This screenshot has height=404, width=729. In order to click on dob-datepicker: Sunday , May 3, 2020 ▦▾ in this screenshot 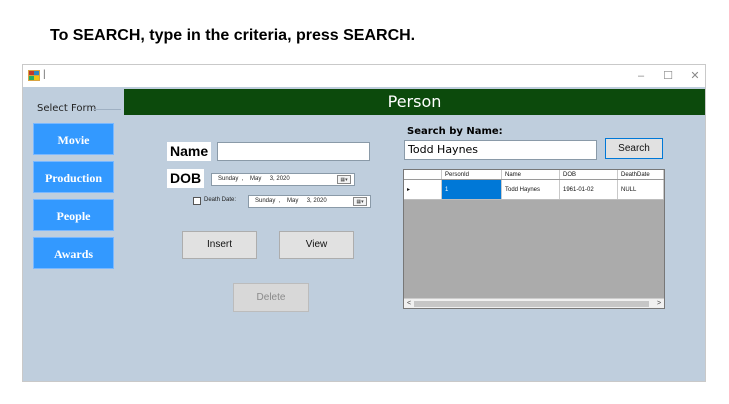, I will do `click(283, 179)`.